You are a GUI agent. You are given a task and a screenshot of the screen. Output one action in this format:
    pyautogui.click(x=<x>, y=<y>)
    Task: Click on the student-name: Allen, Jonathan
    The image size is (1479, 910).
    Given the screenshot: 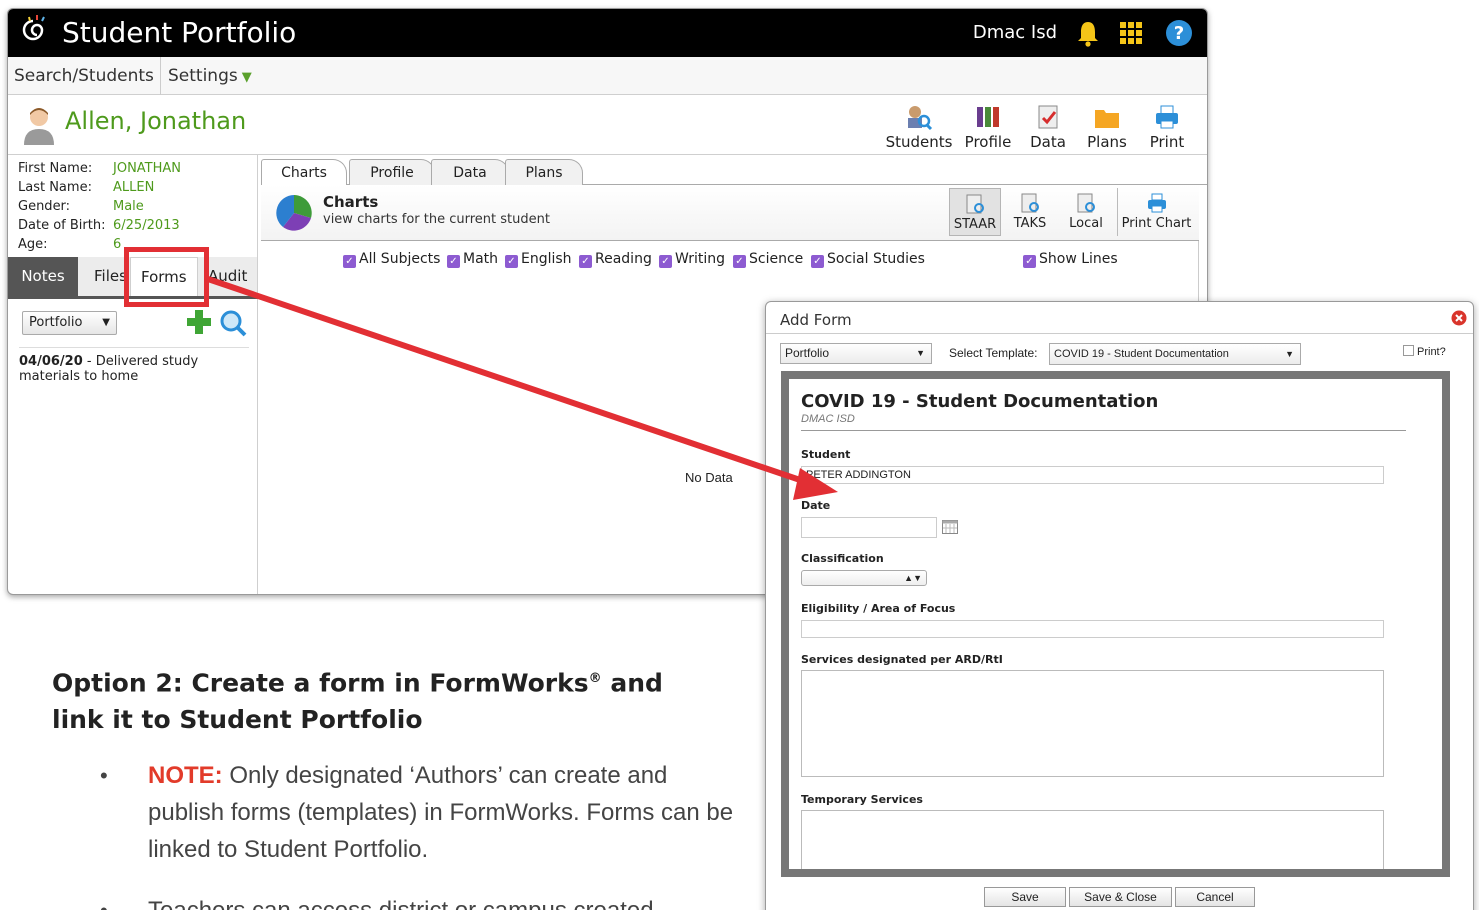 What is the action you would take?
    pyautogui.click(x=156, y=121)
    